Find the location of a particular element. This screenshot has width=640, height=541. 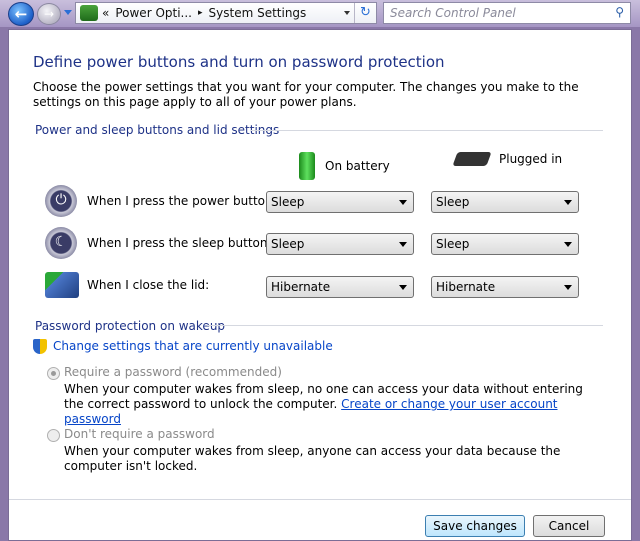

section-heading-buttons: Power and sleep buttons and lid settings is located at coordinates (157, 130).